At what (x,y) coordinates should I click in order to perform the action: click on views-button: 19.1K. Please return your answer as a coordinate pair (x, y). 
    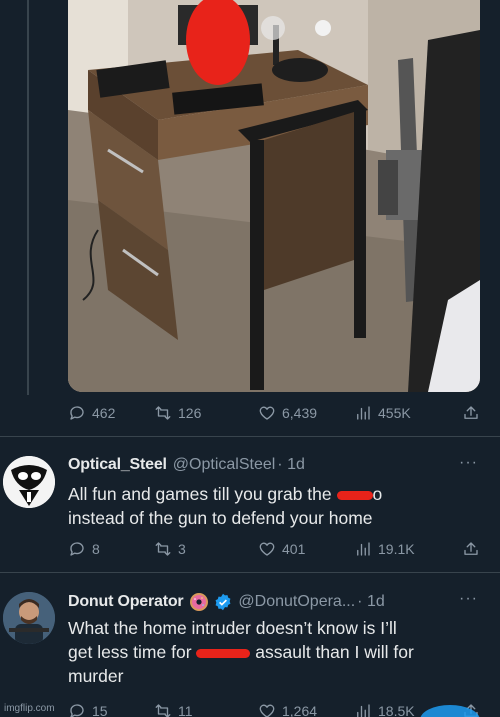
    Looking at the image, I should click on (384, 549).